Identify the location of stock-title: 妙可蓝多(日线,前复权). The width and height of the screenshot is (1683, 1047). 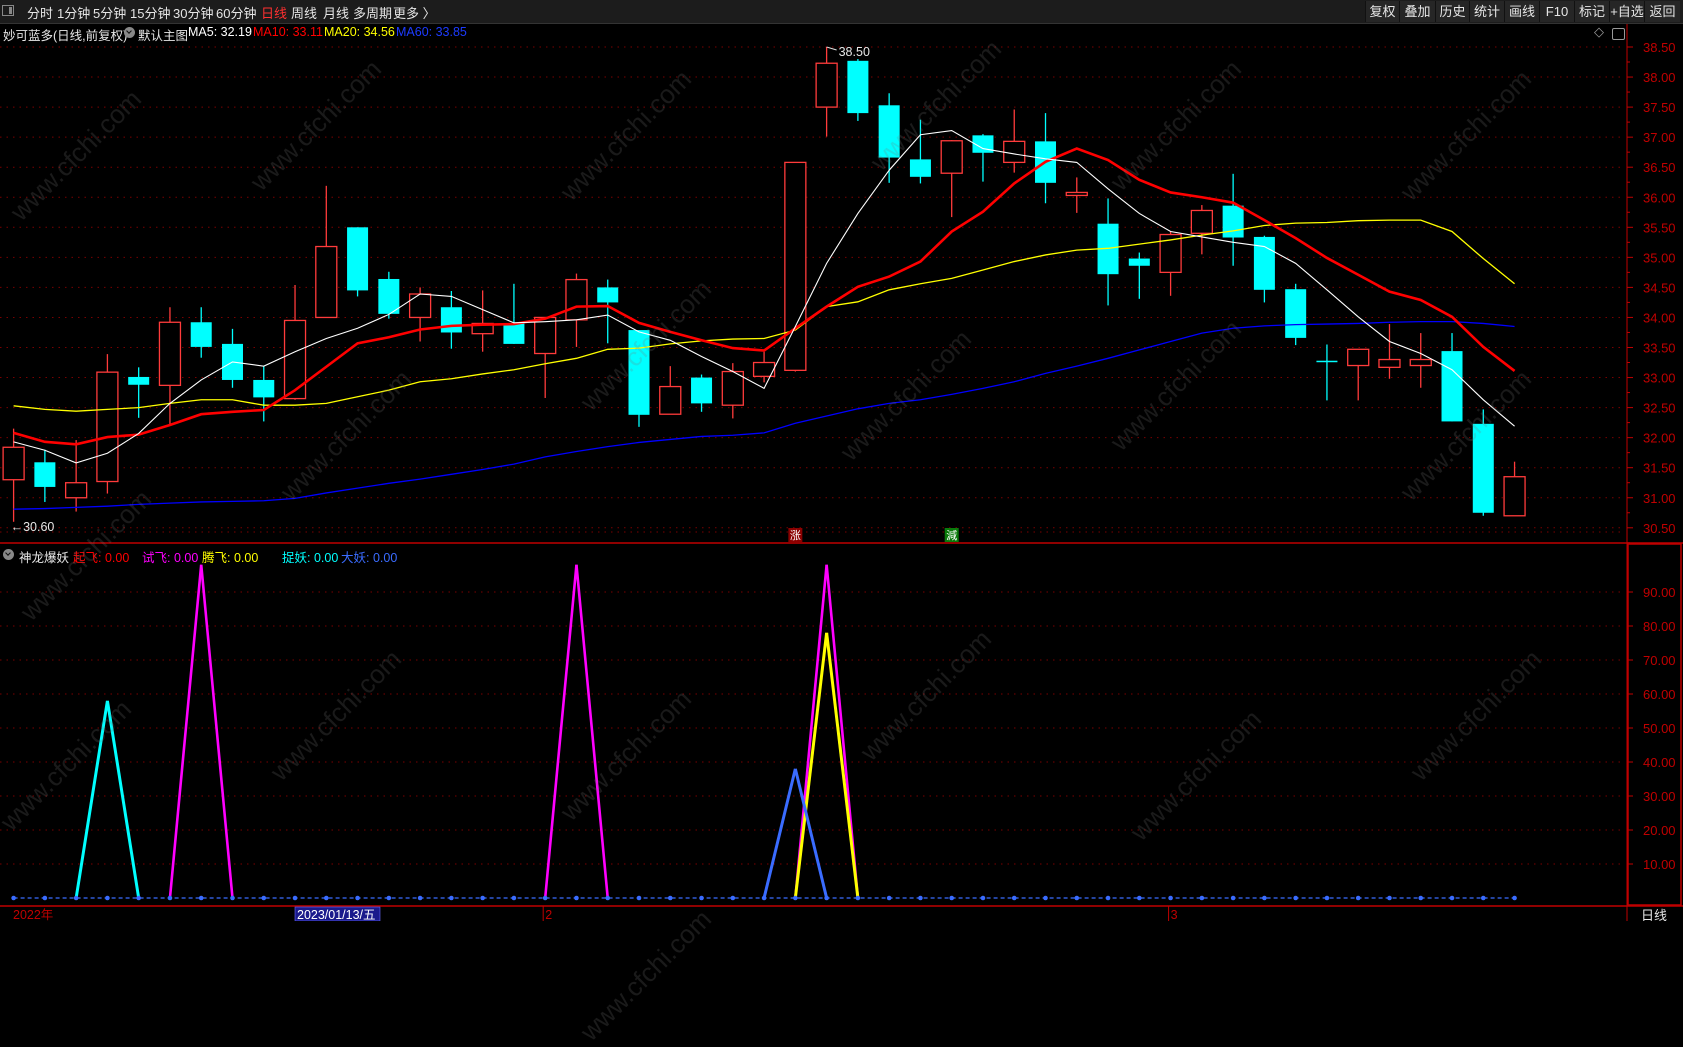
(65, 36).